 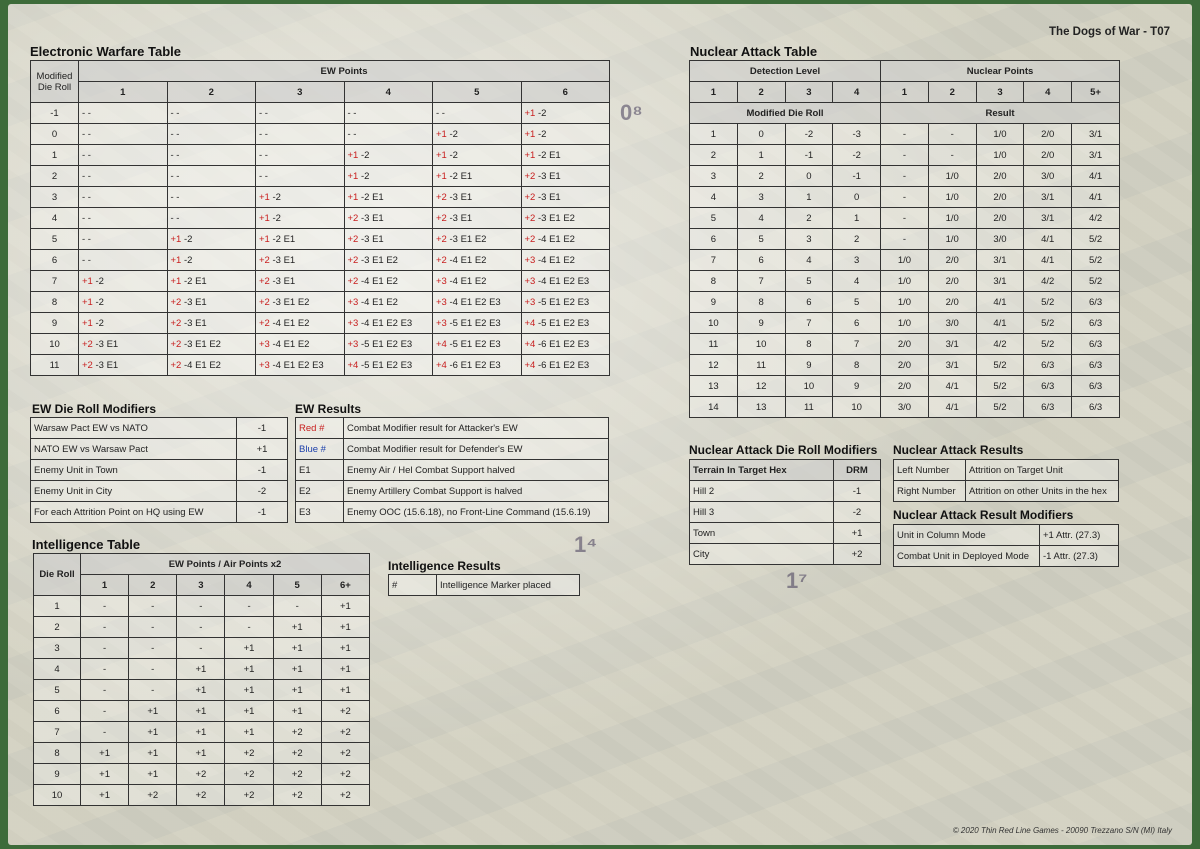 I want to click on ew-cell: +3 -4 E1 E2, so click(x=300, y=344).